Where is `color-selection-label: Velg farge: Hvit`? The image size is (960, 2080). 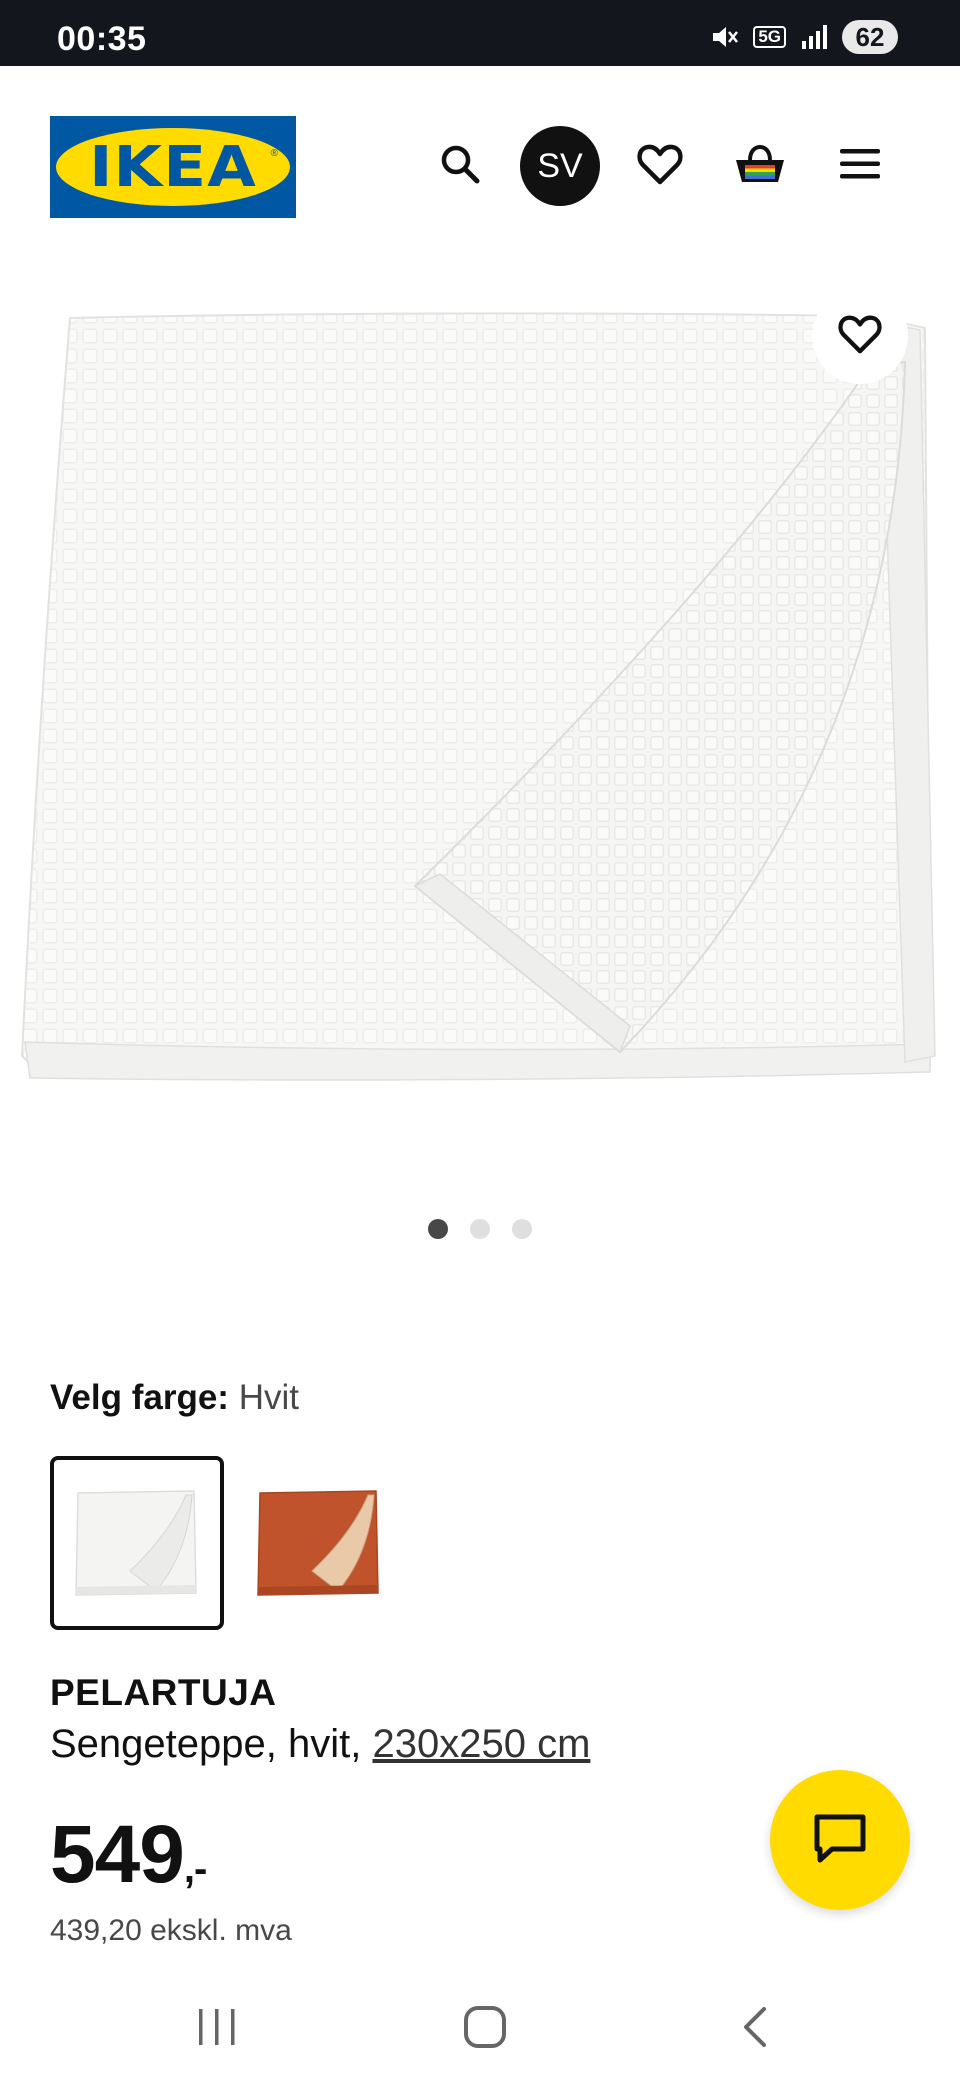
color-selection-label: Velg farge: Hvit is located at coordinates (174, 1398).